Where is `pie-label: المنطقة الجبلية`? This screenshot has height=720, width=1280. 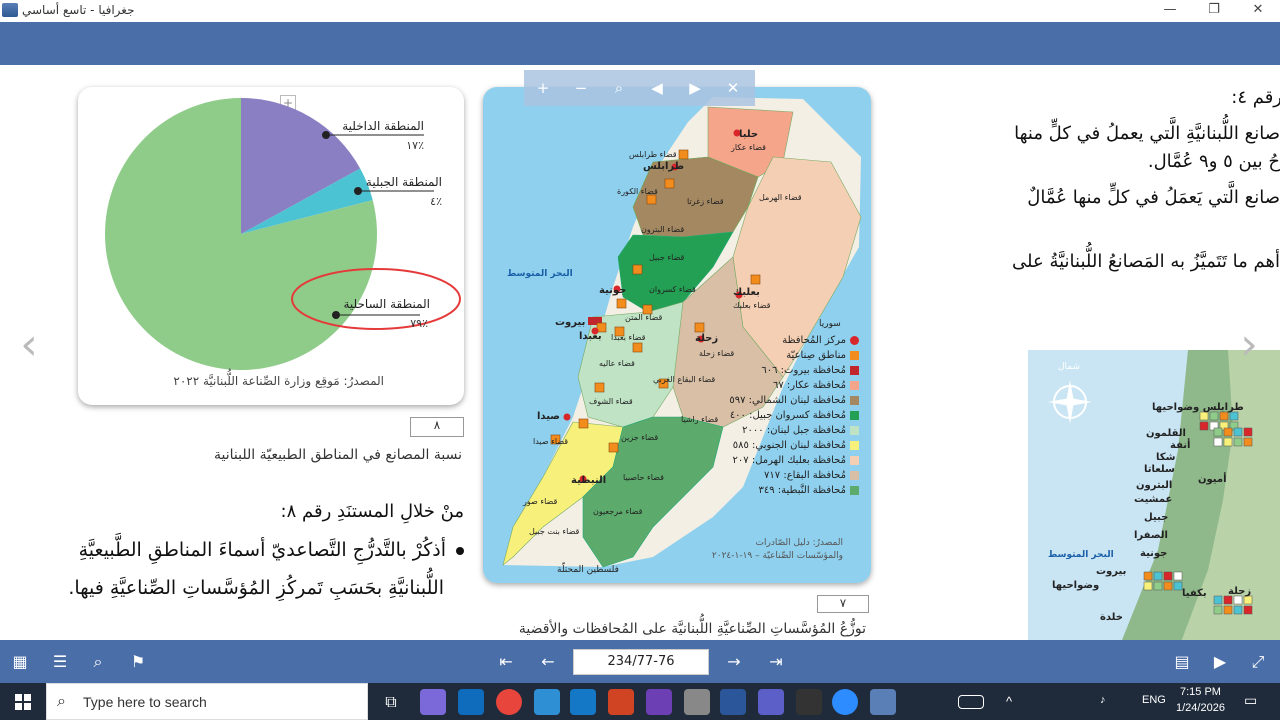 pie-label: المنطقة الجبلية is located at coordinates (403, 182).